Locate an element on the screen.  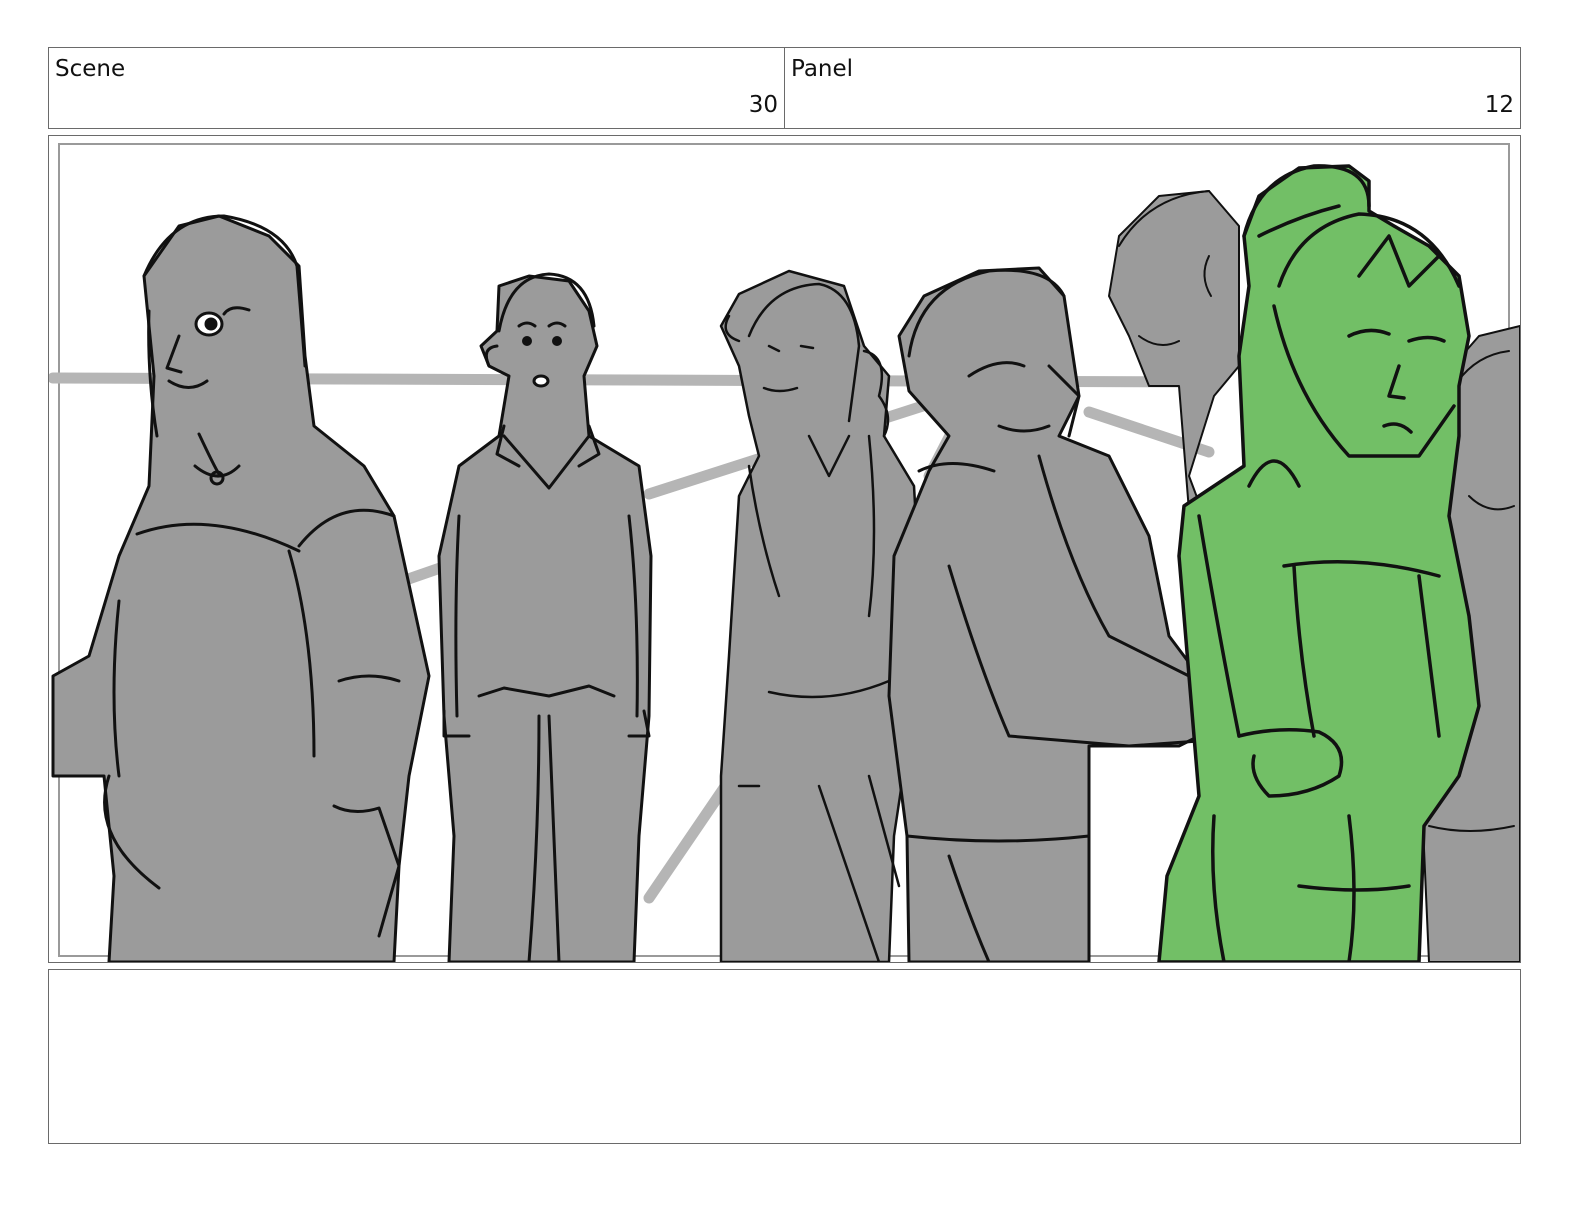
panel-header: Scene 30 Panel 12 is located at coordinates (784, 88).